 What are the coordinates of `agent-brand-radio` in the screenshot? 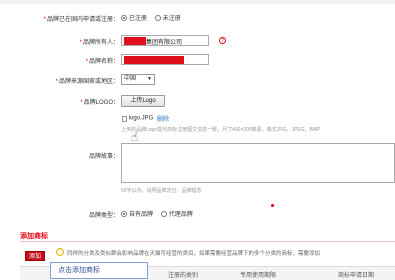 It's located at (163, 213).